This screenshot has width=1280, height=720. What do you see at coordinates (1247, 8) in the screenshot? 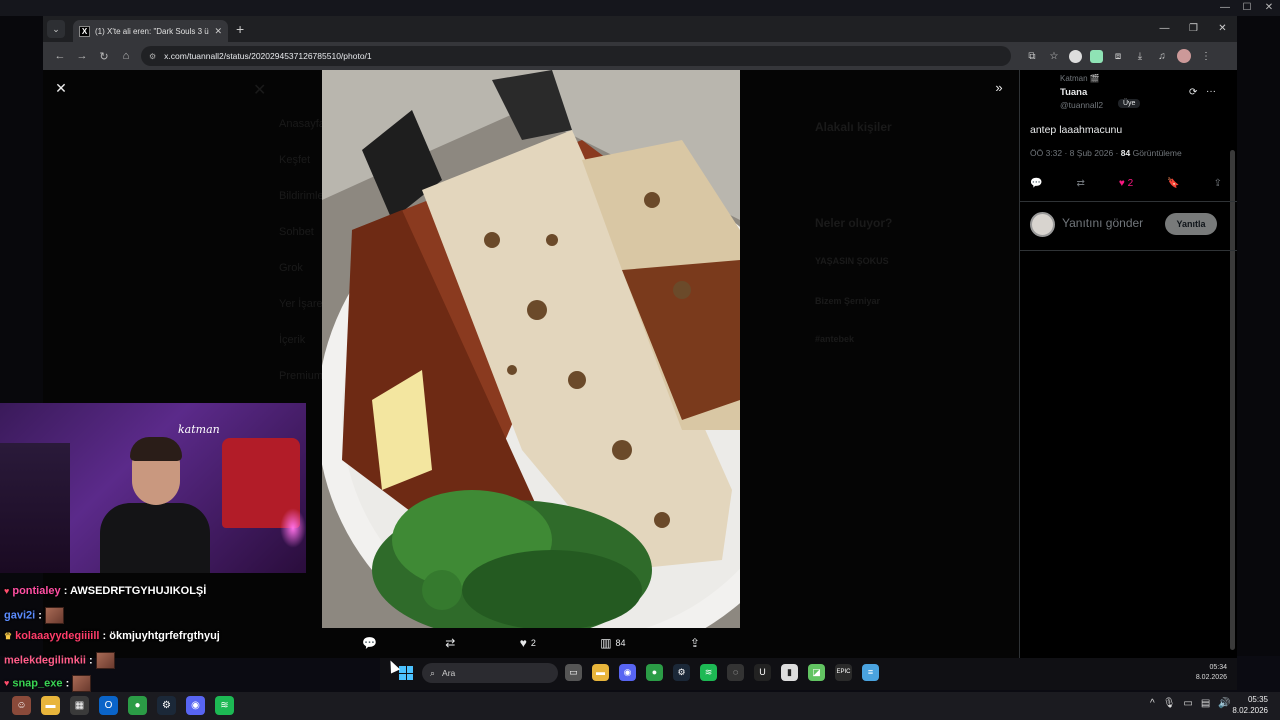
I see `maximize-icon: ☐` at bounding box center [1247, 8].